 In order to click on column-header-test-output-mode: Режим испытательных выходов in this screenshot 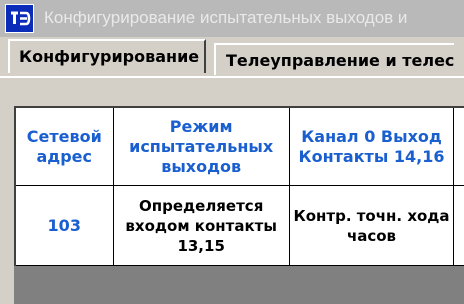, I will do `click(201, 147)`.